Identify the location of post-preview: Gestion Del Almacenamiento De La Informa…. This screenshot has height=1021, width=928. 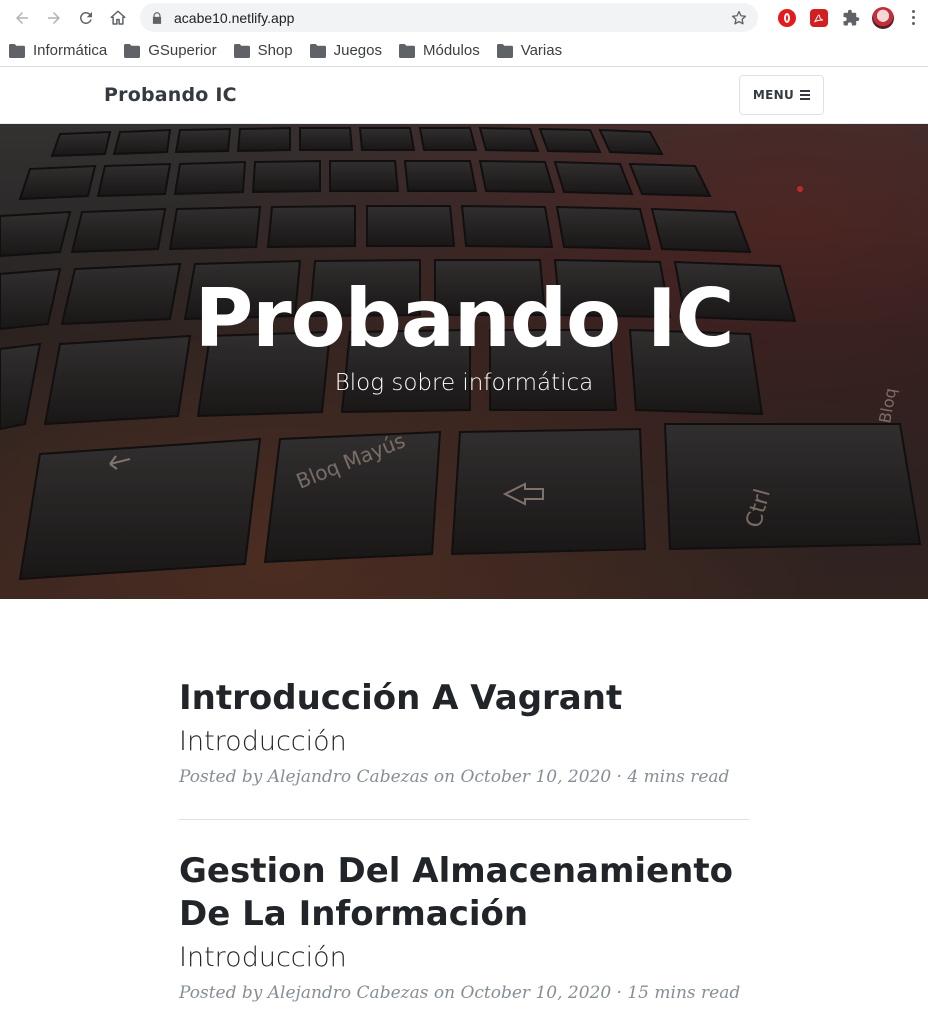
(464, 926).